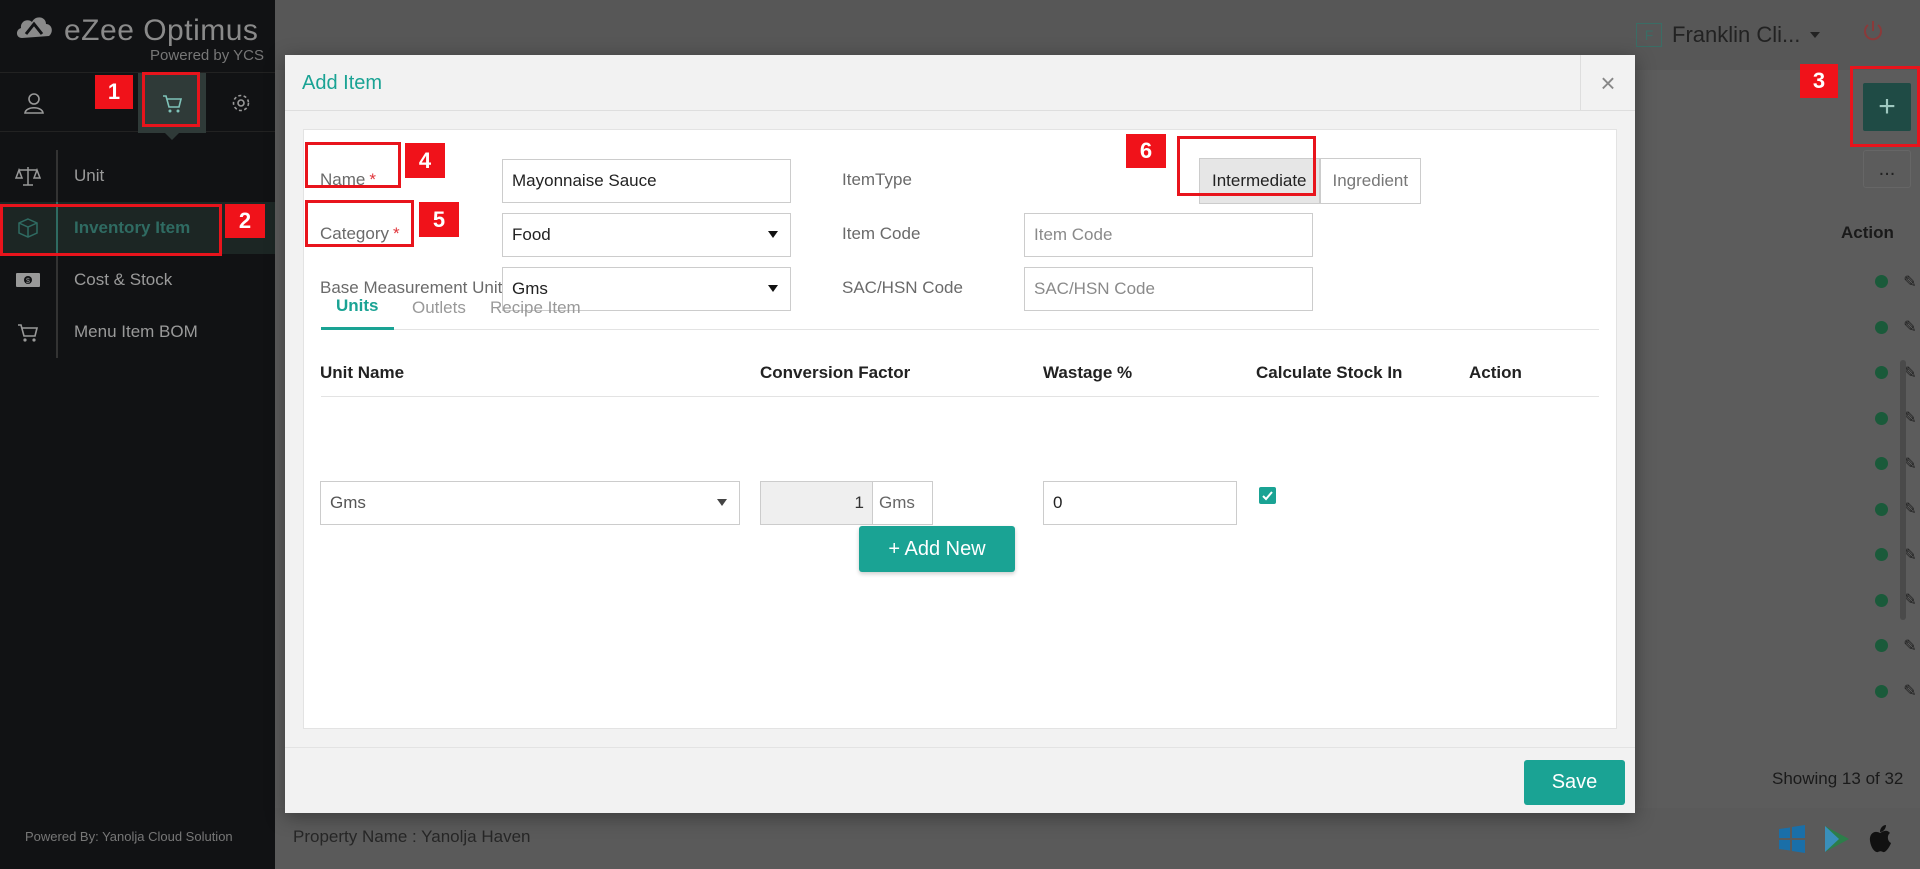  I want to click on cart-icon, so click(173, 104).